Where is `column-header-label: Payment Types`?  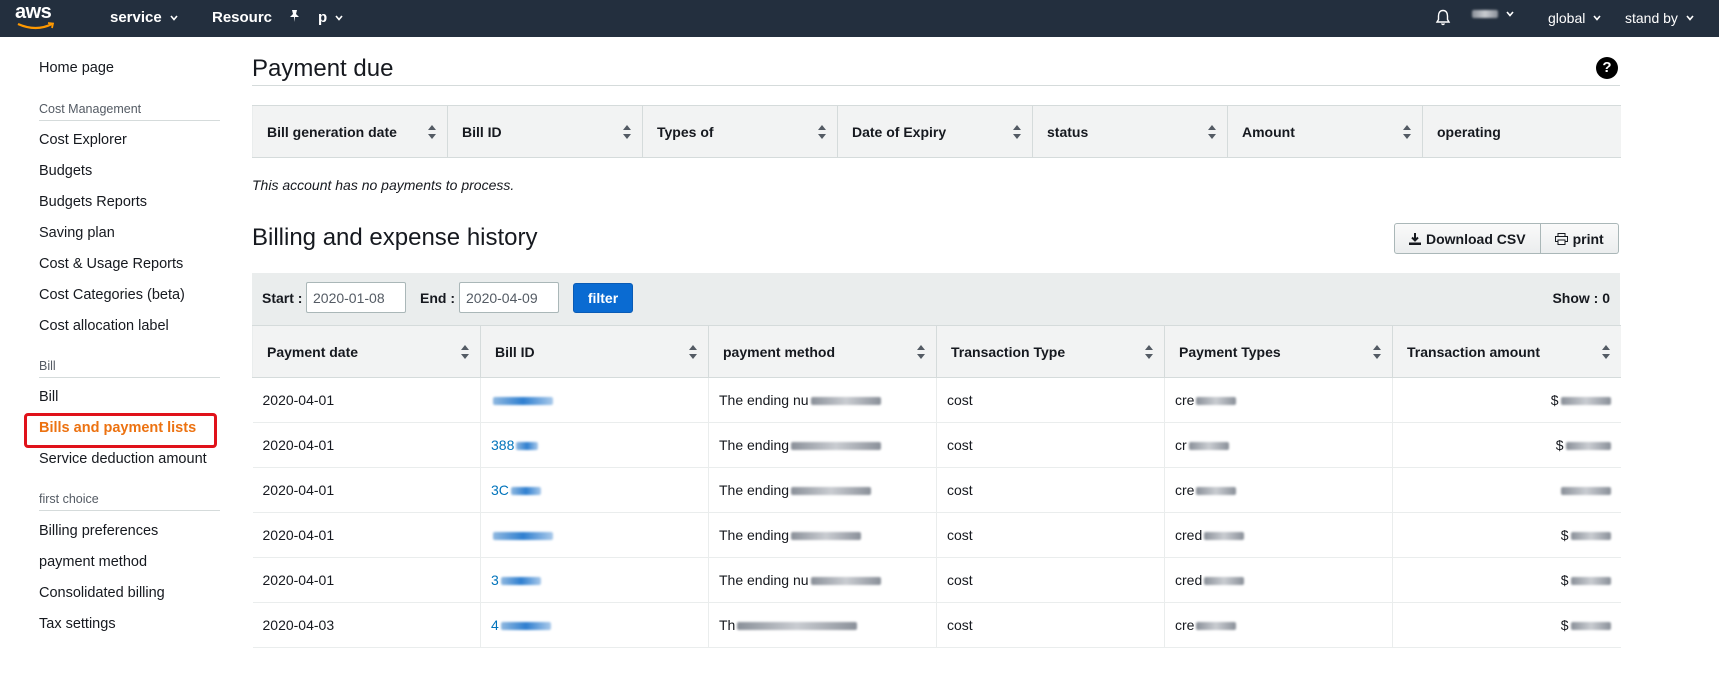 column-header-label: Payment Types is located at coordinates (1230, 351).